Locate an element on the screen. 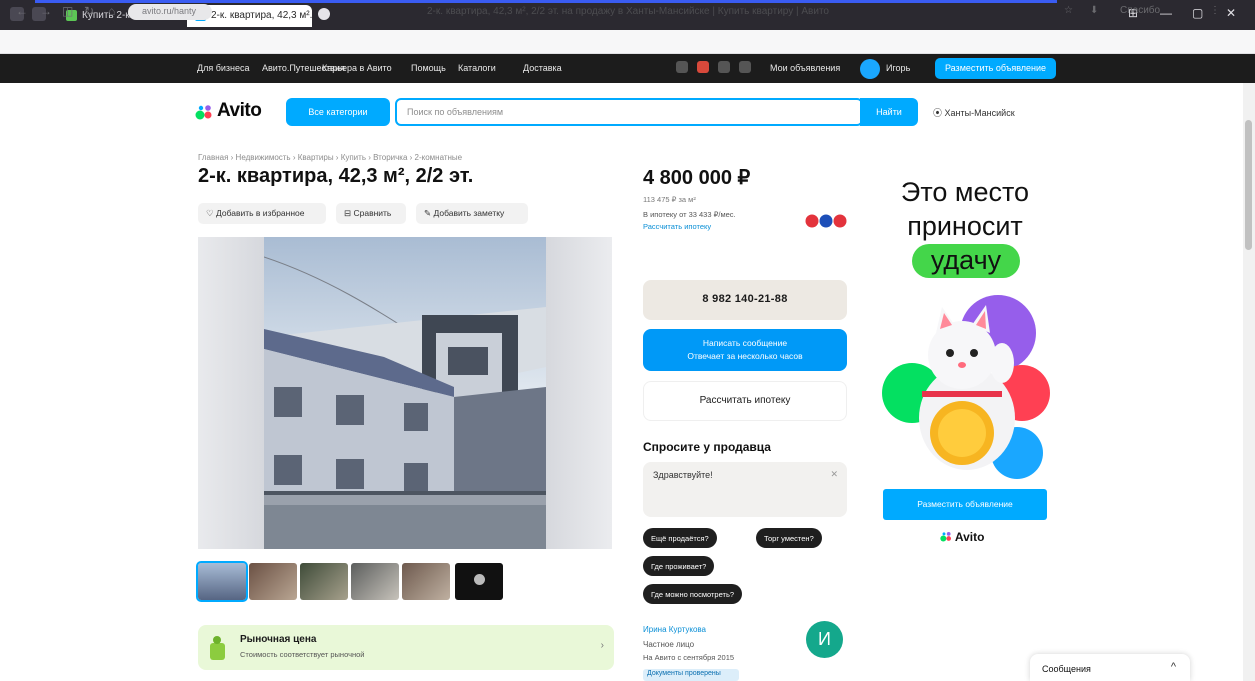  find-button: Найти is located at coordinates (889, 112).